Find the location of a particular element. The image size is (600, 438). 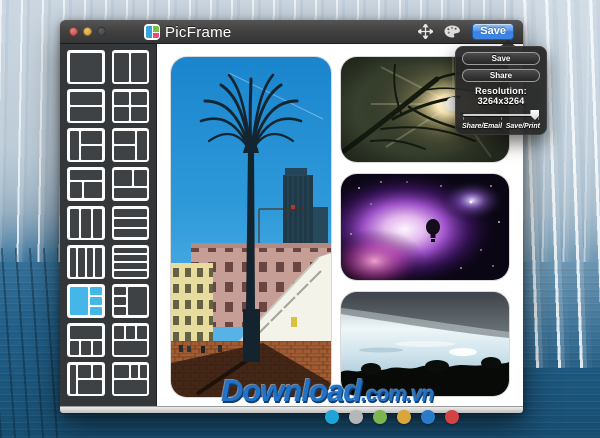

watermark-suffix-text: .com.vn is located at coordinates (397, 394).